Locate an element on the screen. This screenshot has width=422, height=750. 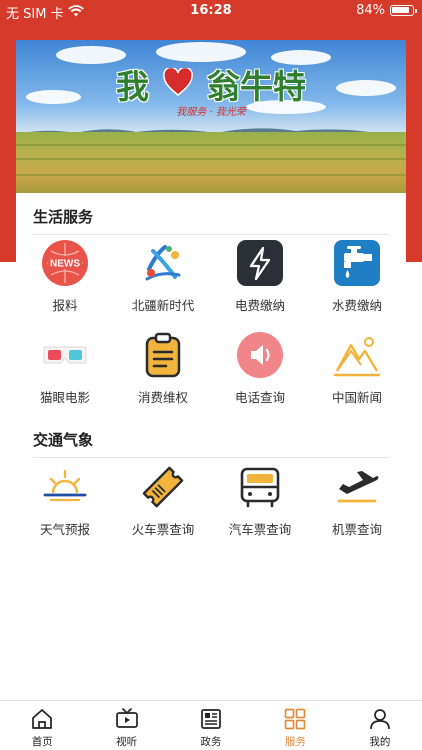
service-item-air-ticket: 机票查询 is located at coordinates (357, 500).